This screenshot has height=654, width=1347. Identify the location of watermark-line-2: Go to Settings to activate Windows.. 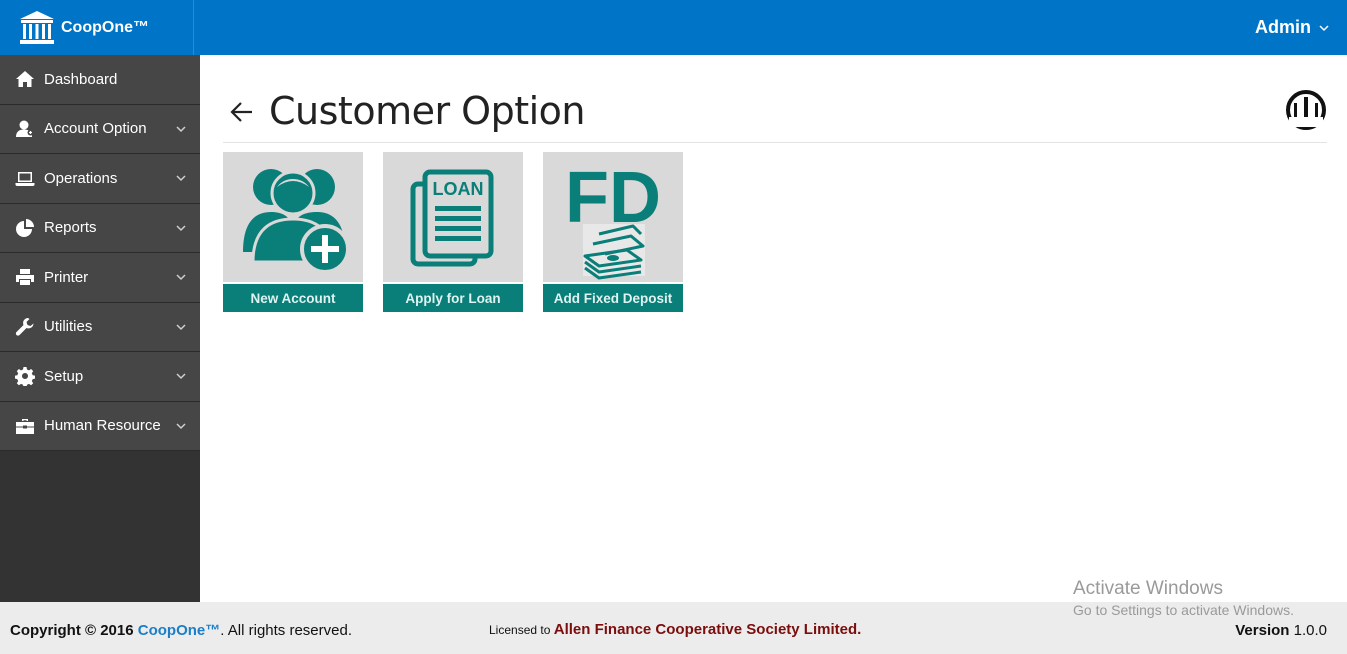
(1183, 610).